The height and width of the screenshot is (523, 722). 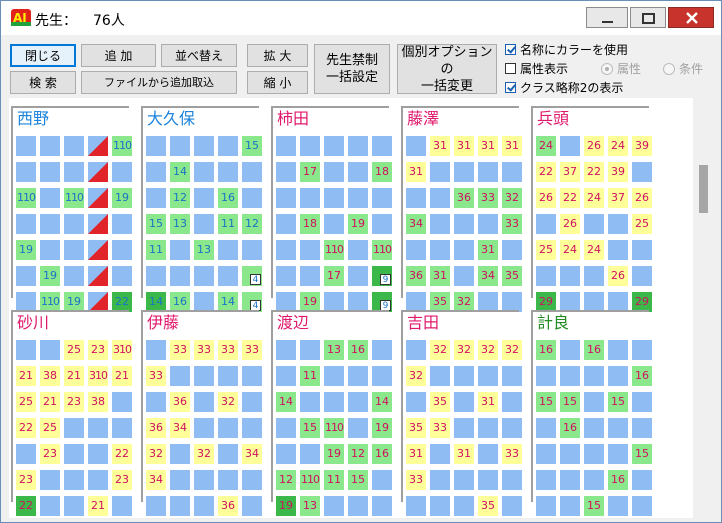 What do you see at coordinates (334, 276) in the screenshot?
I see `period-cell: 17` at bounding box center [334, 276].